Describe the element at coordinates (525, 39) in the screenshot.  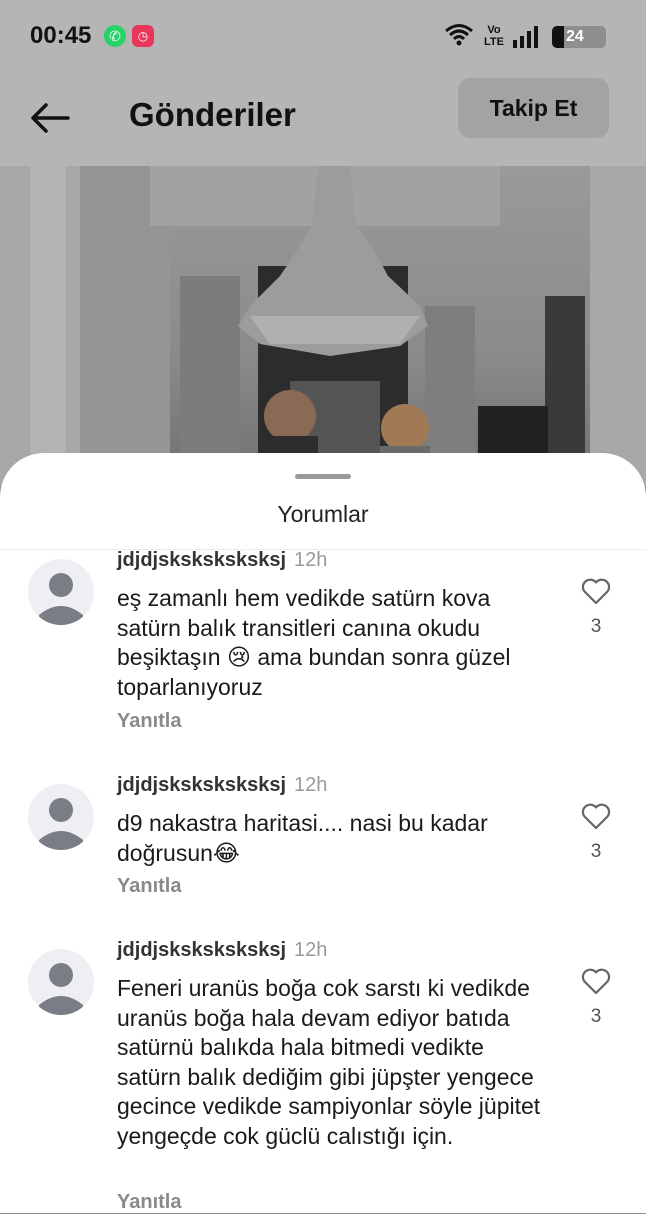
I see `signal-icon` at that location.